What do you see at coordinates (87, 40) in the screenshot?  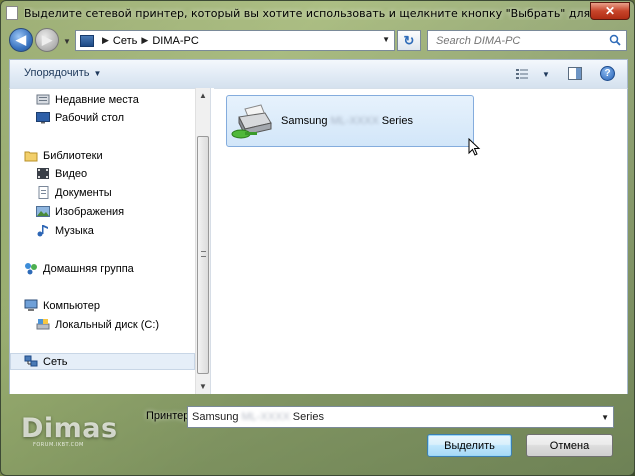 I see `network-location-icon` at bounding box center [87, 40].